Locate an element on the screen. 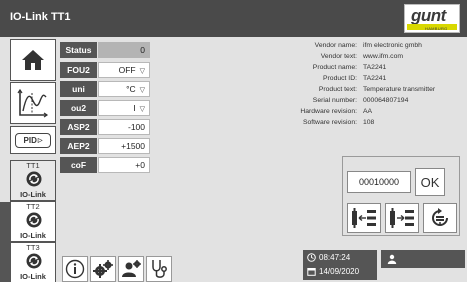  info-value: AA is located at coordinates (368, 111).